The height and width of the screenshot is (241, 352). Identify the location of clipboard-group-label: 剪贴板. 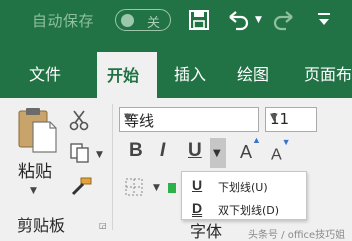
(41, 225).